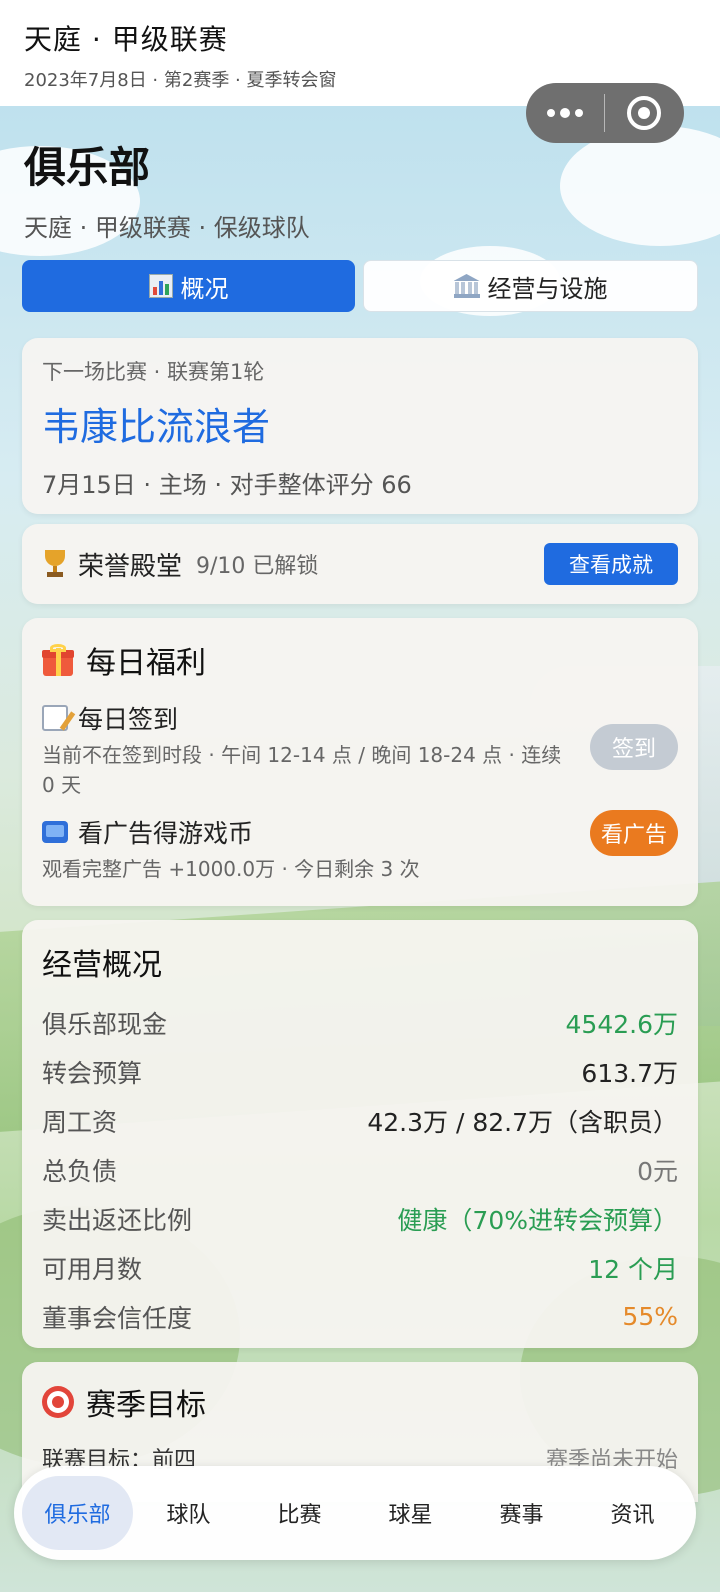 This screenshot has width=720, height=1592. I want to click on more-icon, so click(565, 113).